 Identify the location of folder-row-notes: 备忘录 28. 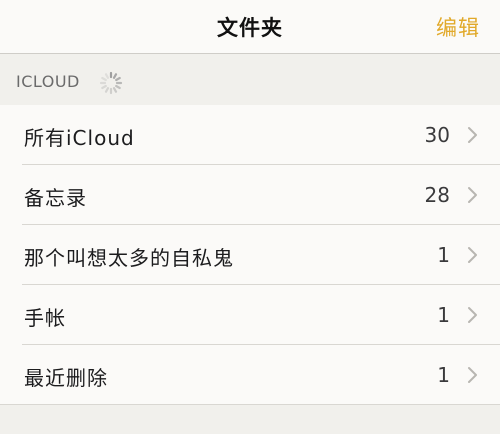
(250, 195).